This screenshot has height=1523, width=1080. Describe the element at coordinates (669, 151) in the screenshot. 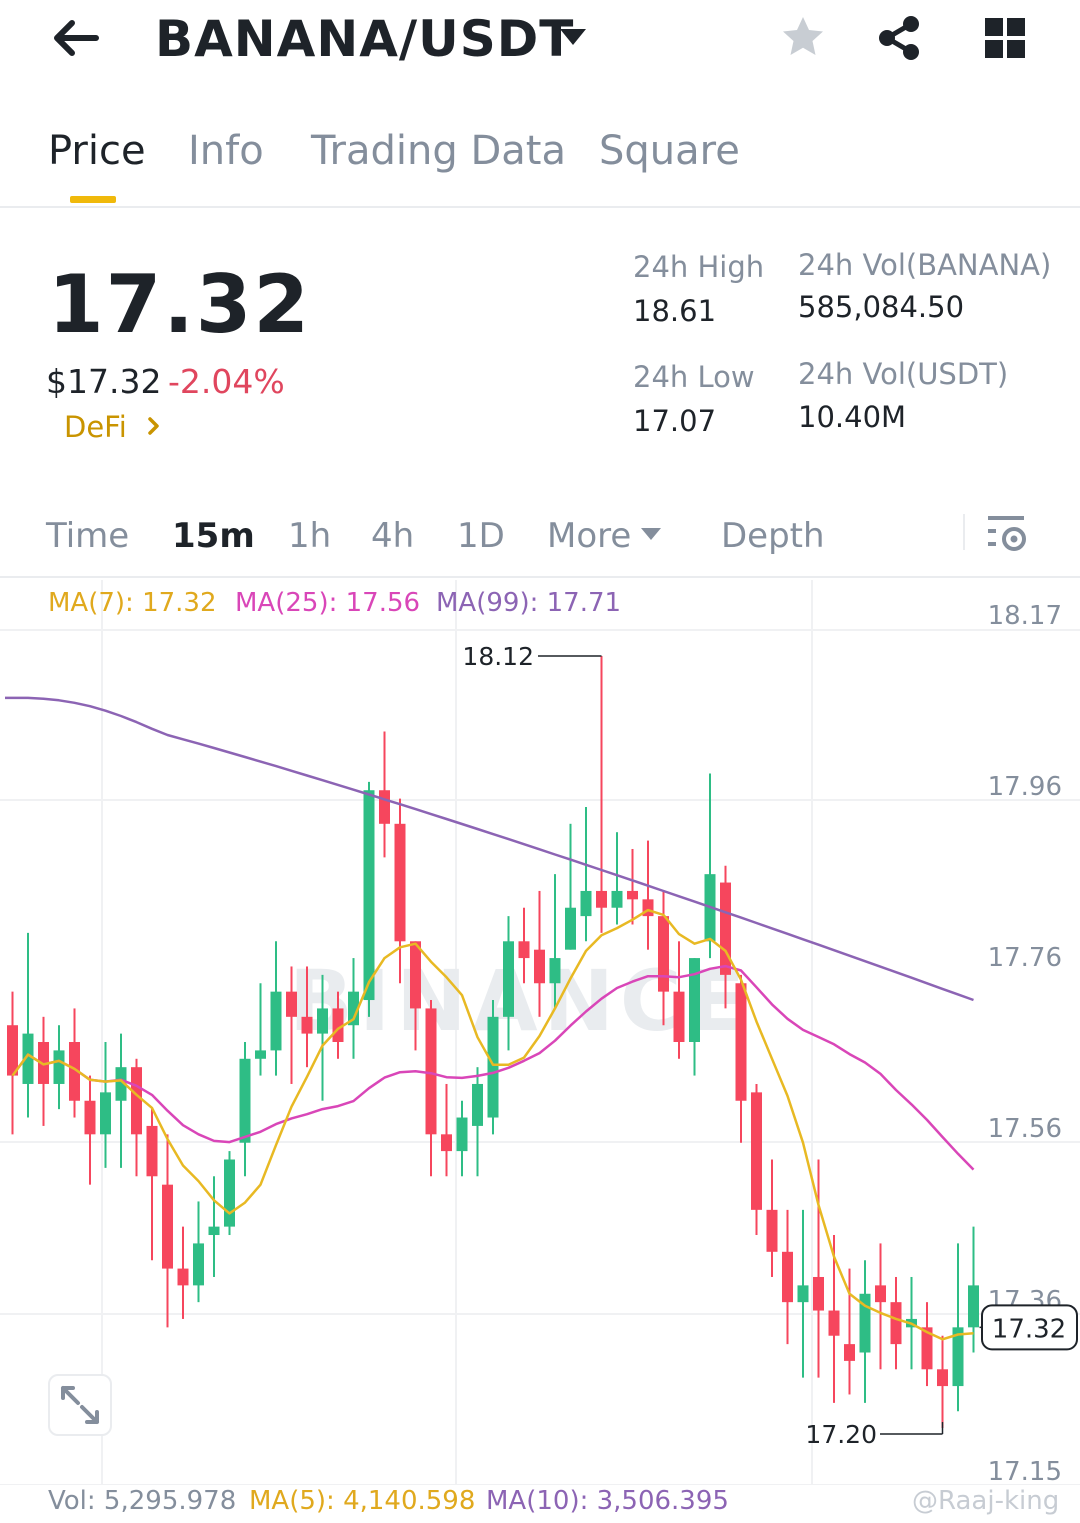

I see `tab-square: Square` at that location.